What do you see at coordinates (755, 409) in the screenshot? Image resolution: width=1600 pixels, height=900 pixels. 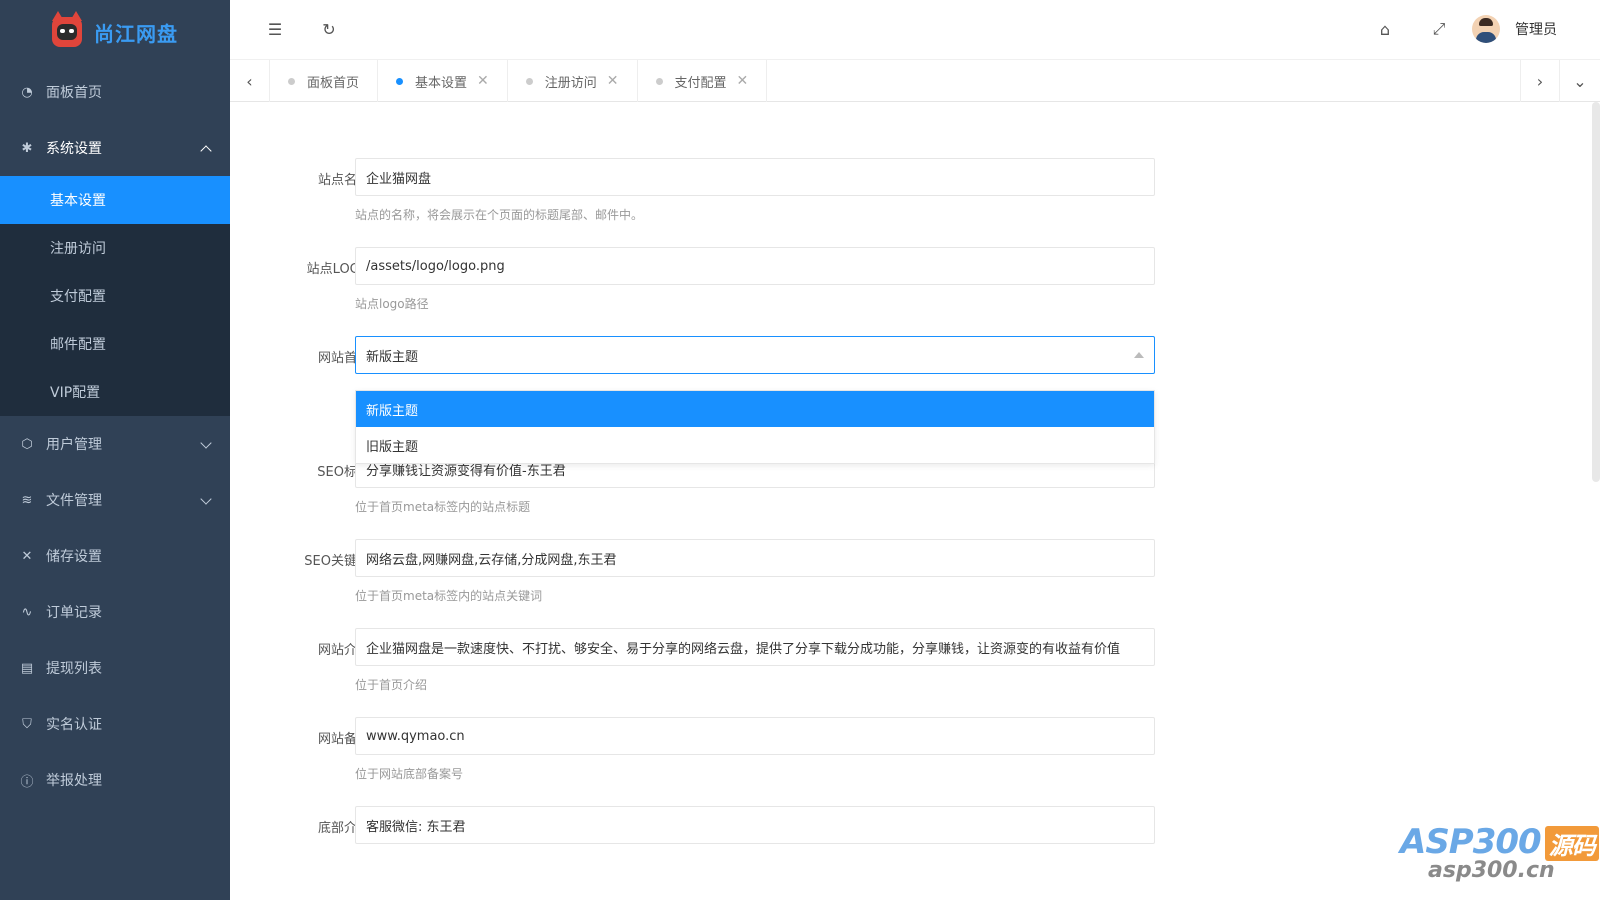 I see `dropdown-option-new-theme: 新版主题` at bounding box center [755, 409].